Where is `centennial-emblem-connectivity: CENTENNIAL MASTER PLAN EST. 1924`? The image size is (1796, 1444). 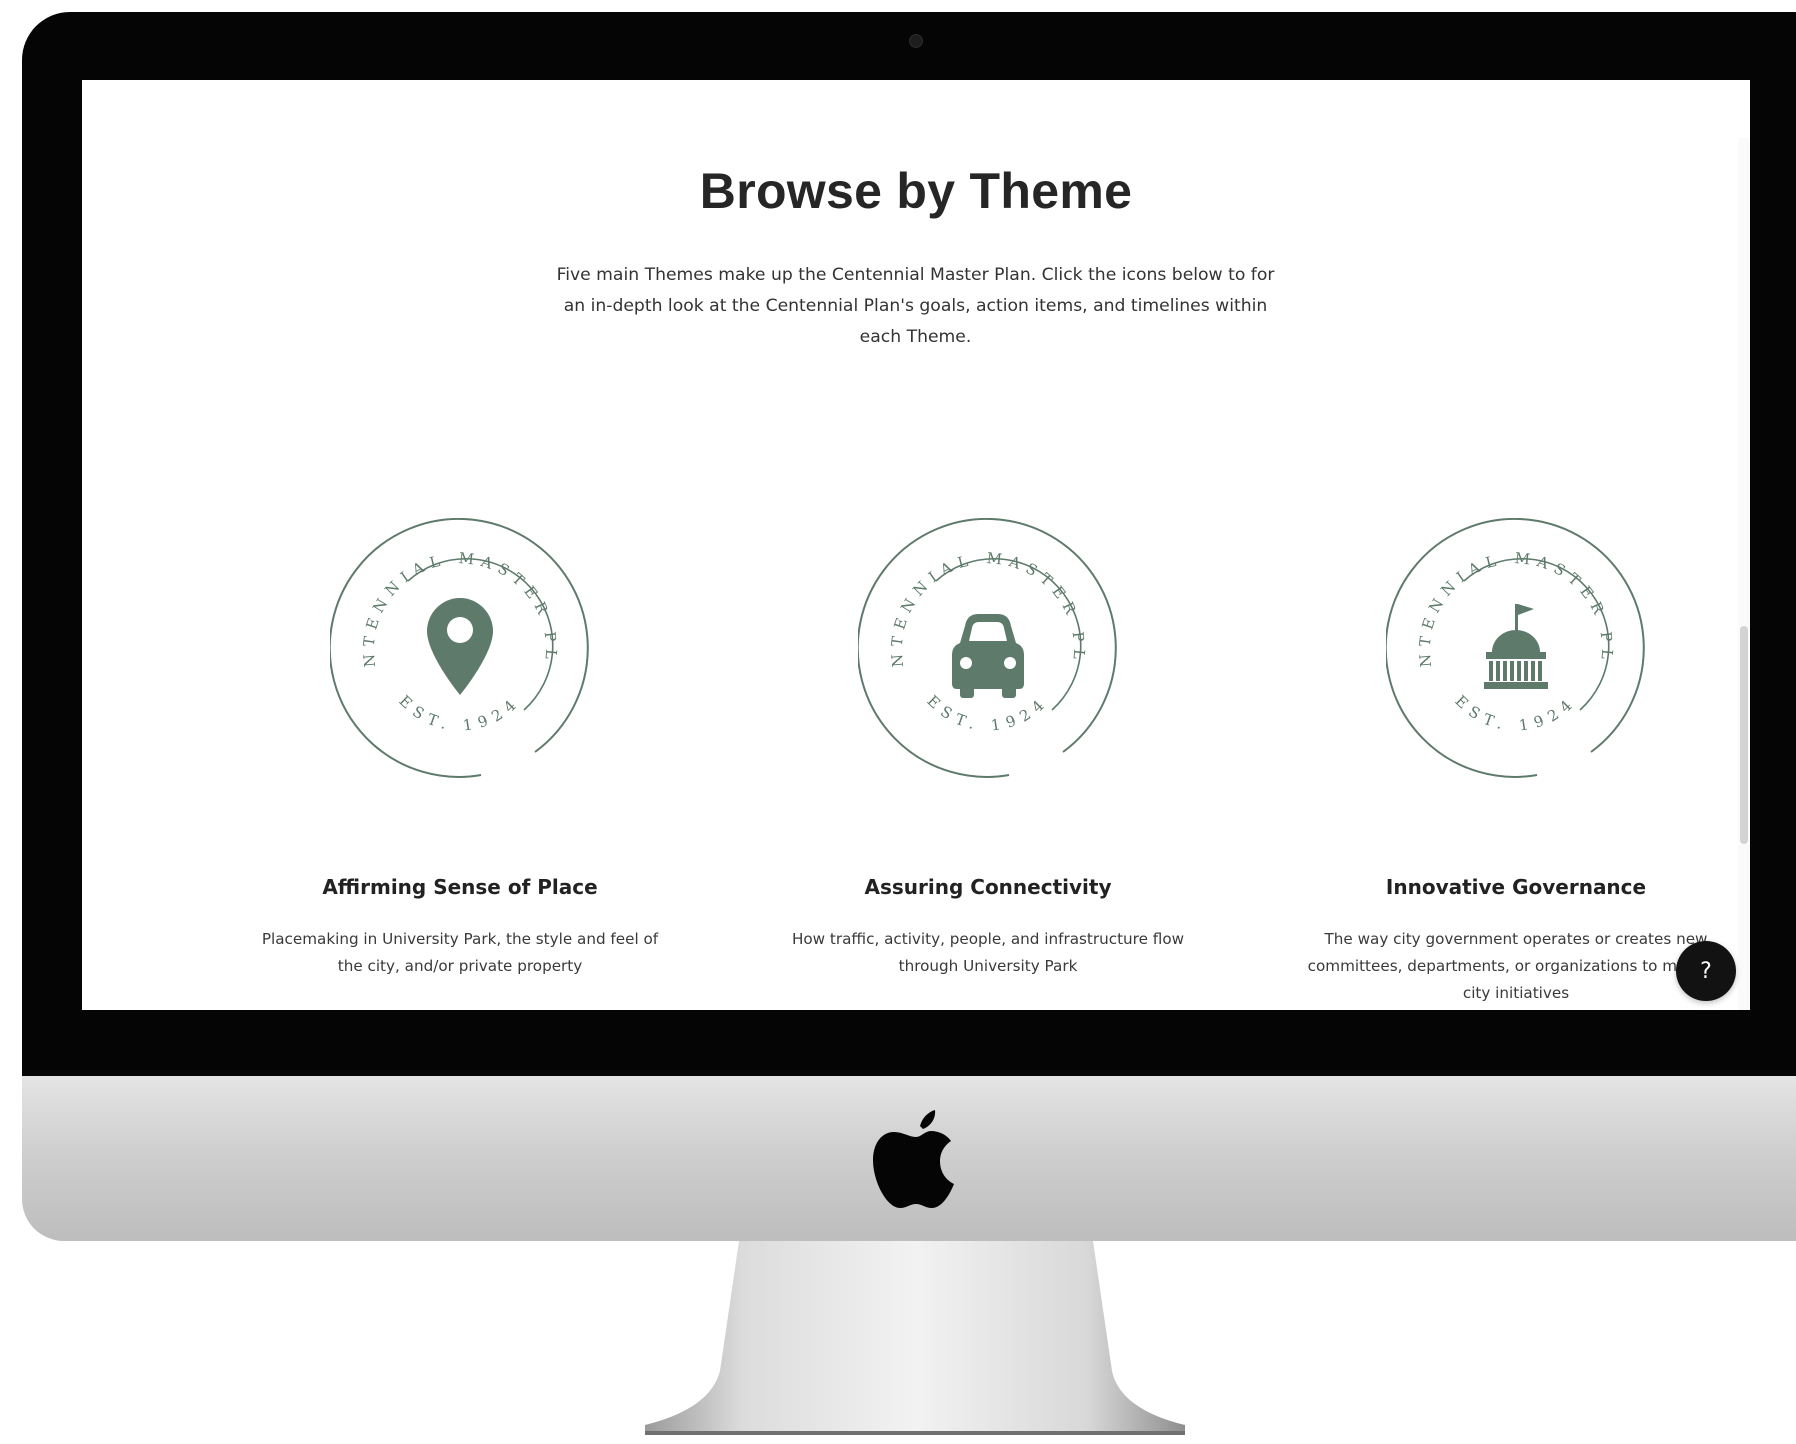
centennial-emblem-connectivity: CENTENNIAL MASTER PLAN EST. 1924 is located at coordinates (988, 648).